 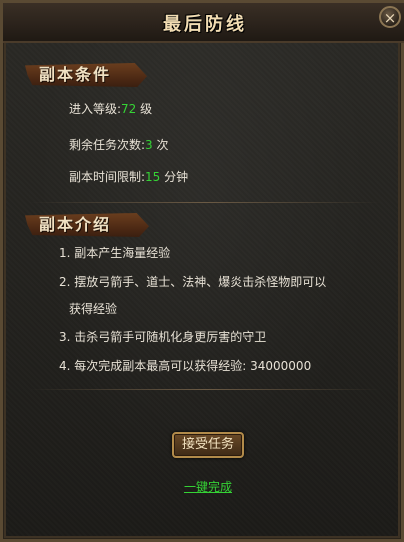 What do you see at coordinates (87, 225) in the screenshot?
I see `section-intro-header: 副本介绍` at bounding box center [87, 225].